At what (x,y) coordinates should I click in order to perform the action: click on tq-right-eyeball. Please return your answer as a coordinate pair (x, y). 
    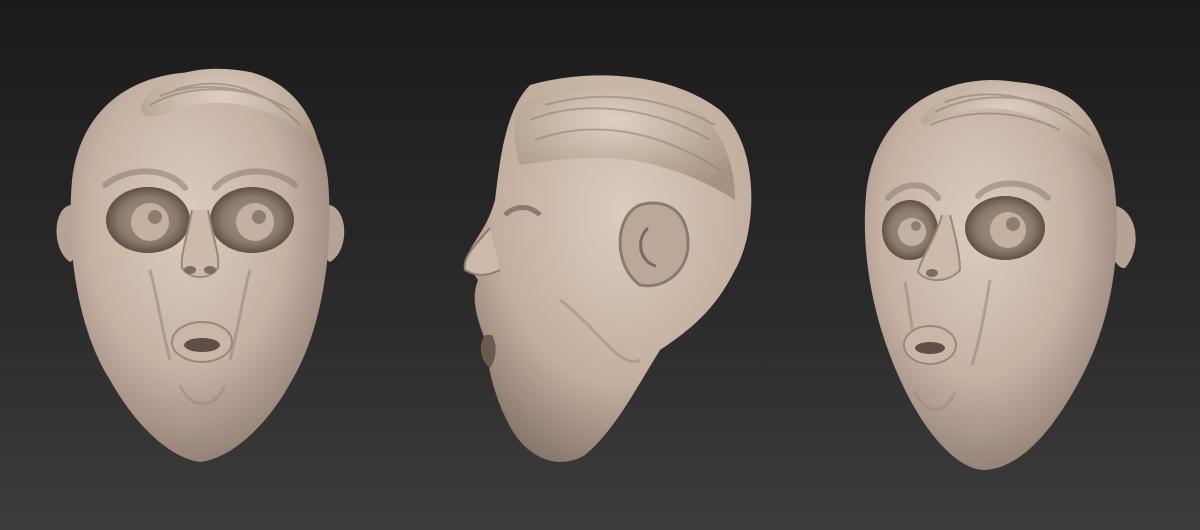
    Looking at the image, I should click on (1008, 230).